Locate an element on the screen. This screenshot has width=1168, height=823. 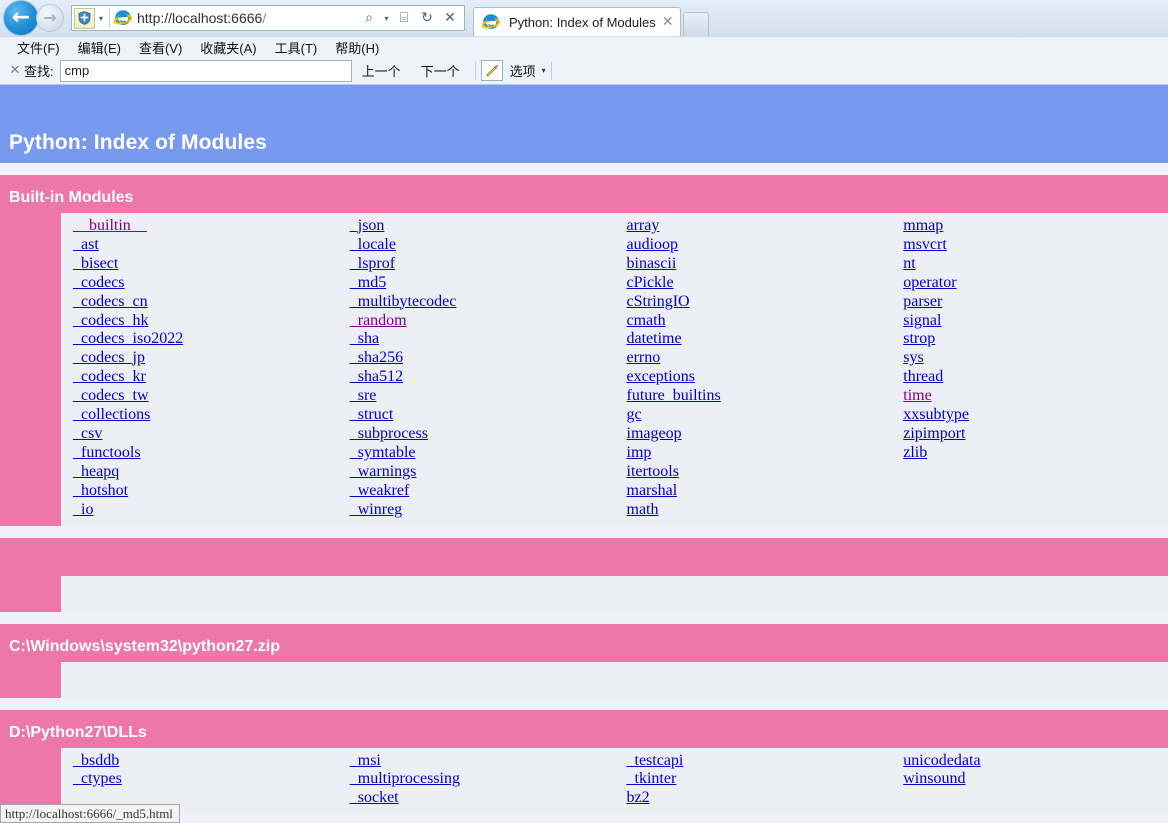
module-link: _msi is located at coordinates (476, 761).